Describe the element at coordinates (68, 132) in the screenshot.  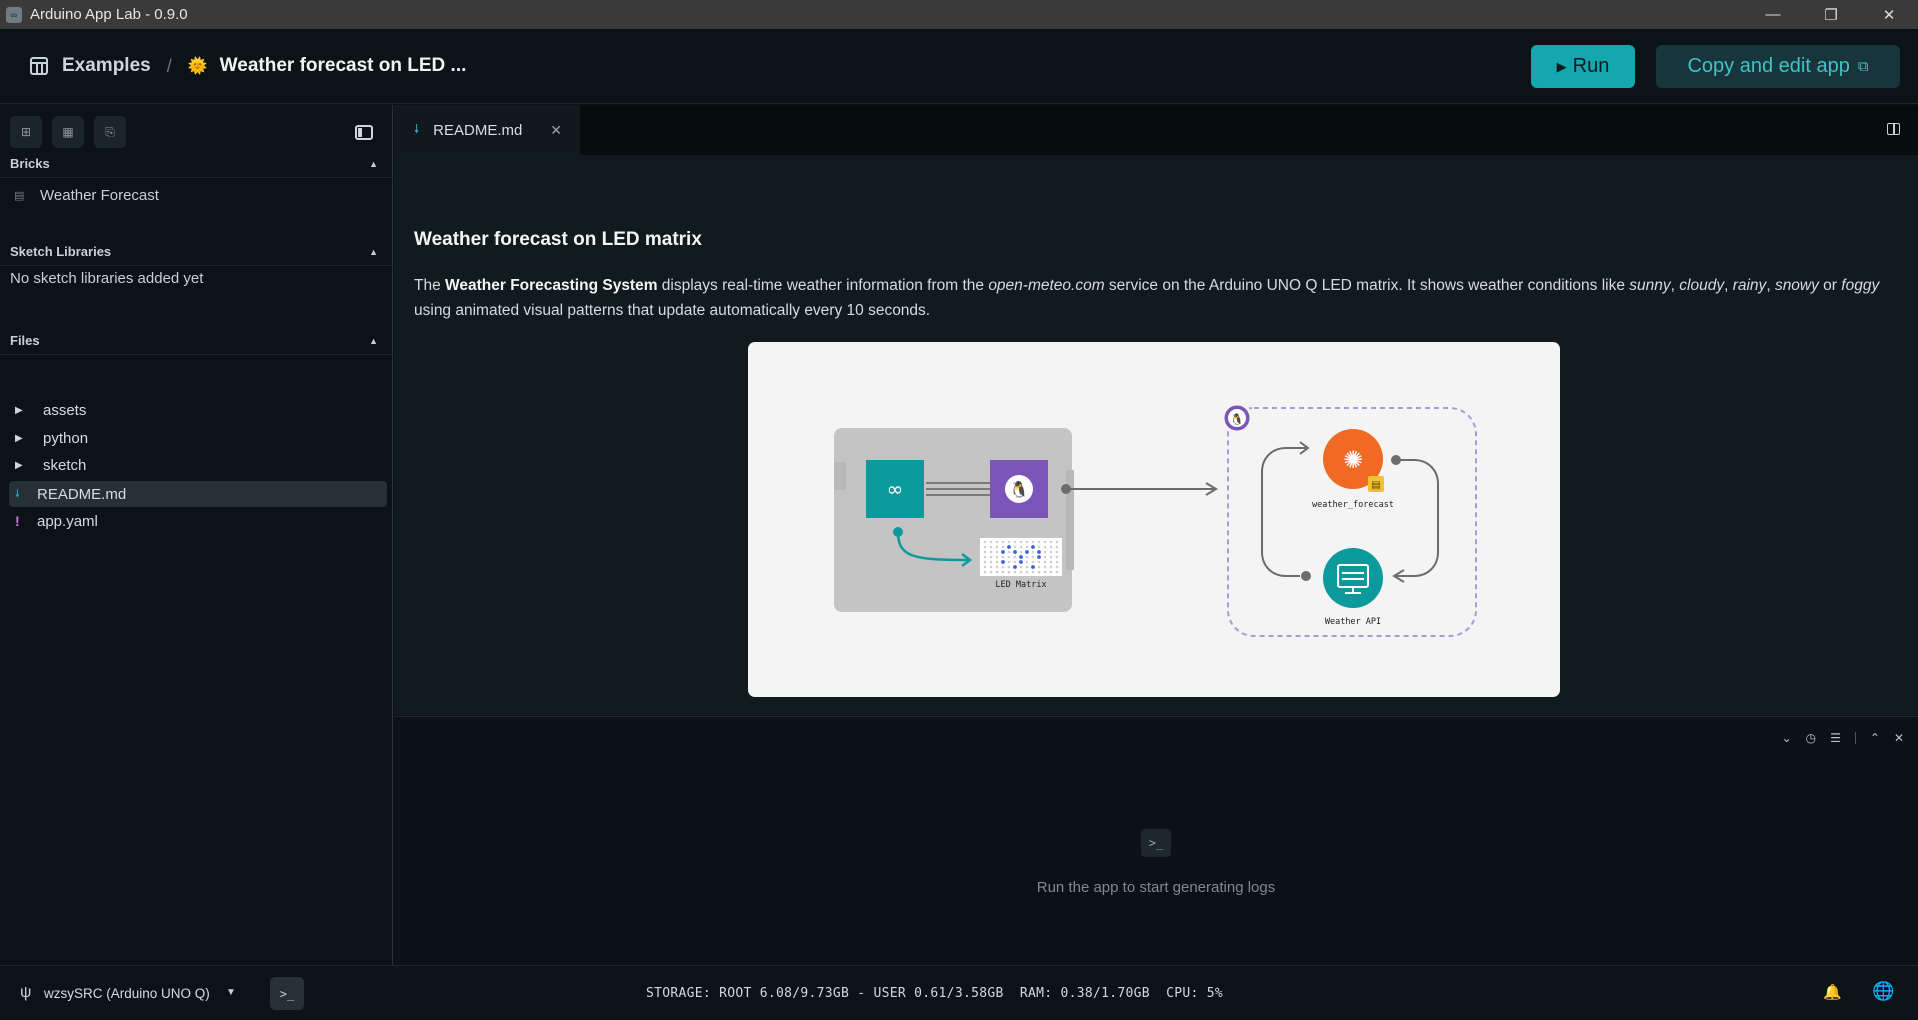
I see `library-icon: ▦` at that location.